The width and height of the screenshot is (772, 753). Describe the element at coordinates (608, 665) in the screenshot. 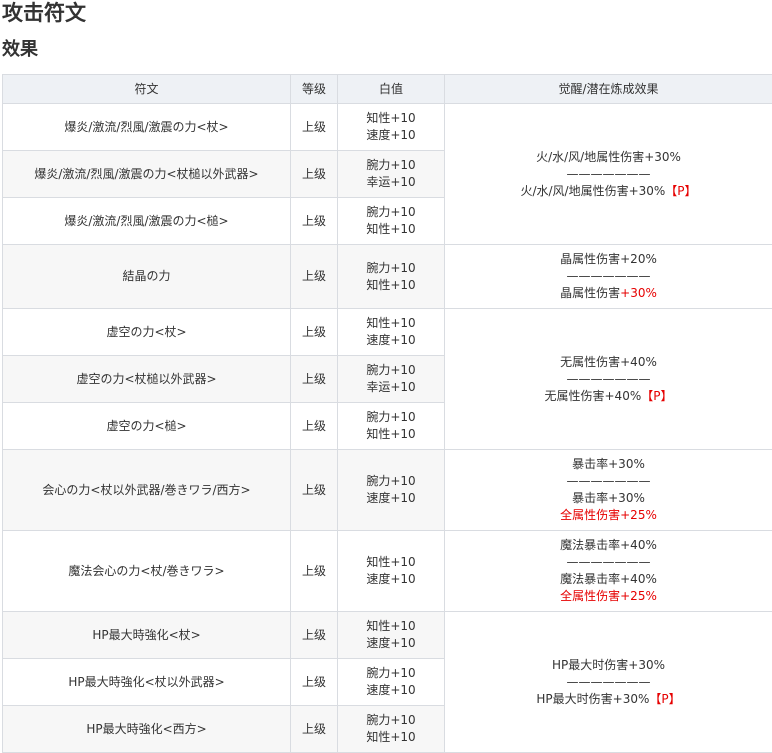

I see `effect-line: HP最大时伤害+30%` at that location.